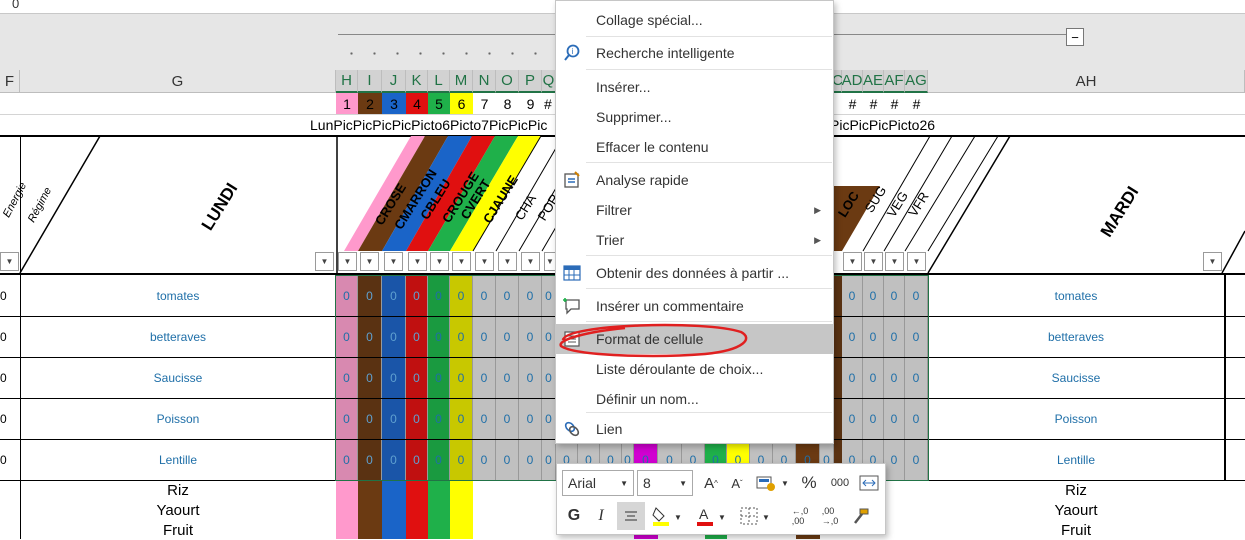  What do you see at coordinates (178, 490) in the screenshot?
I see `lower-row-riz: Riz` at bounding box center [178, 490].